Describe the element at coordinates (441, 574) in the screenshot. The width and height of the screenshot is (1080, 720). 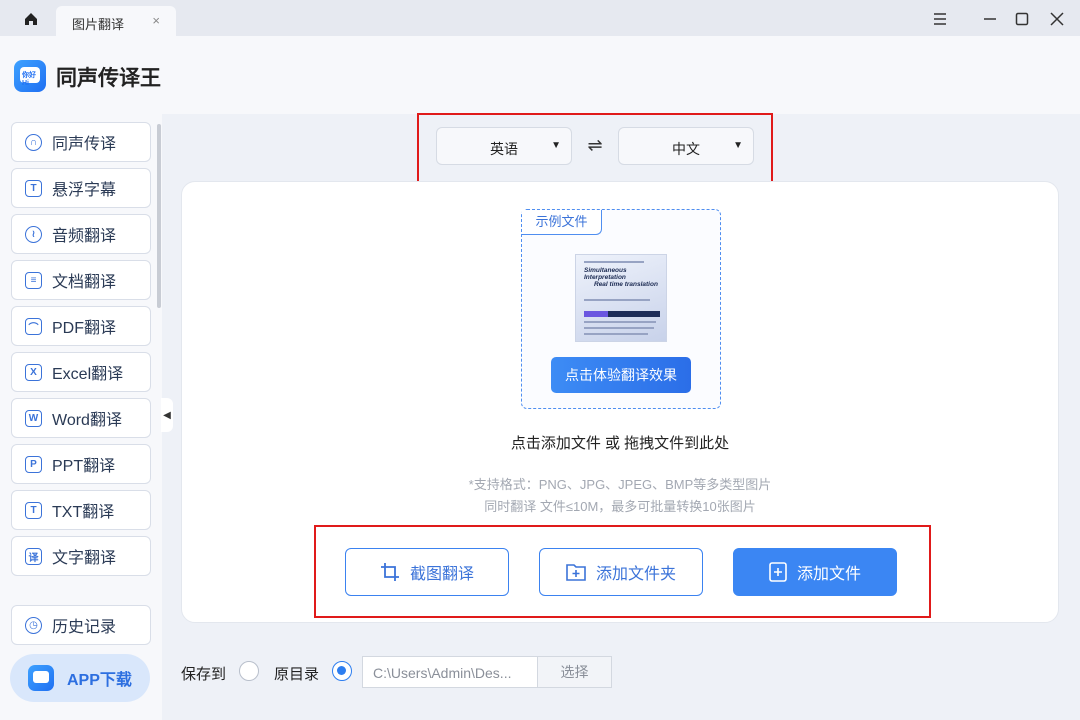
I see `screenshot-translate-label: 截图翻译` at that location.